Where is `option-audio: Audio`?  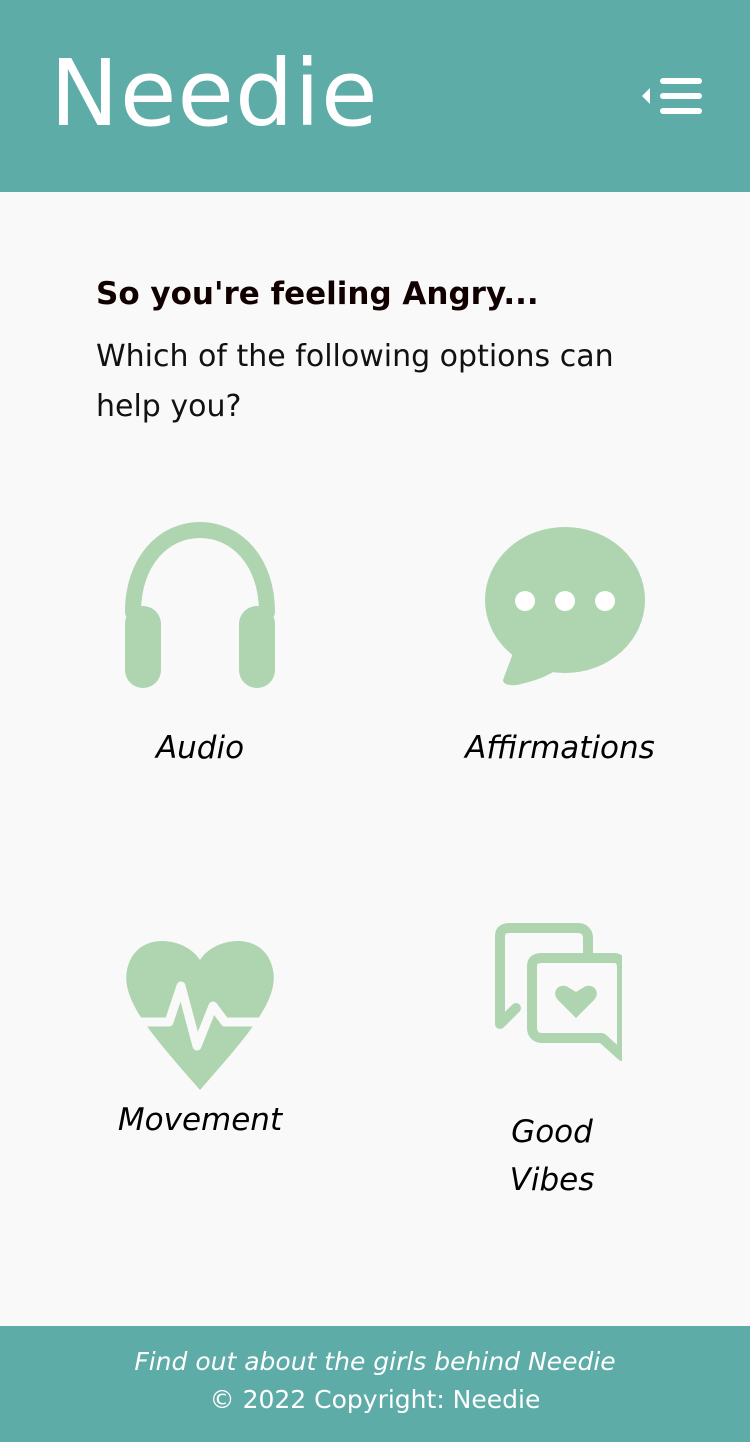
option-audio: Audio is located at coordinates (200, 646).